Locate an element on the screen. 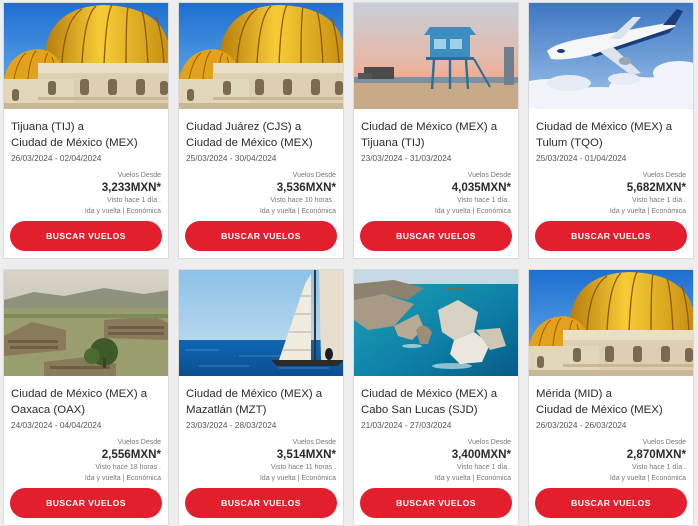 The image size is (698, 526). route-title: Ciudad de México (MEX) a Tijuana (TIJ) is located at coordinates (438, 135).